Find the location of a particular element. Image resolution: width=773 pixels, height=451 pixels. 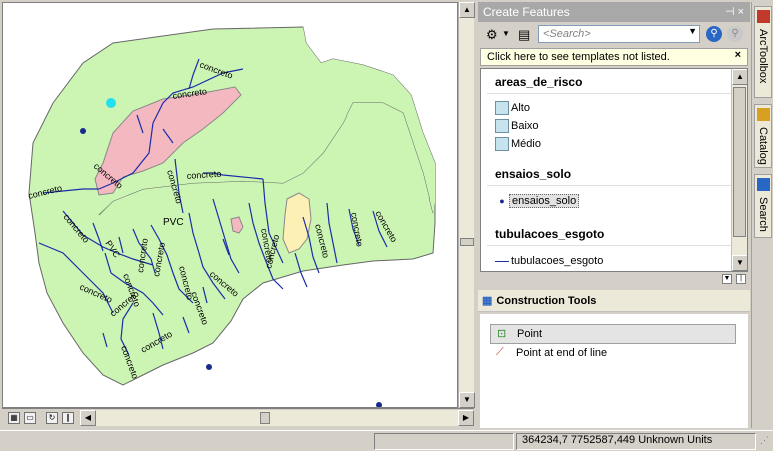

template-item: Baixo is located at coordinates (517, 126).